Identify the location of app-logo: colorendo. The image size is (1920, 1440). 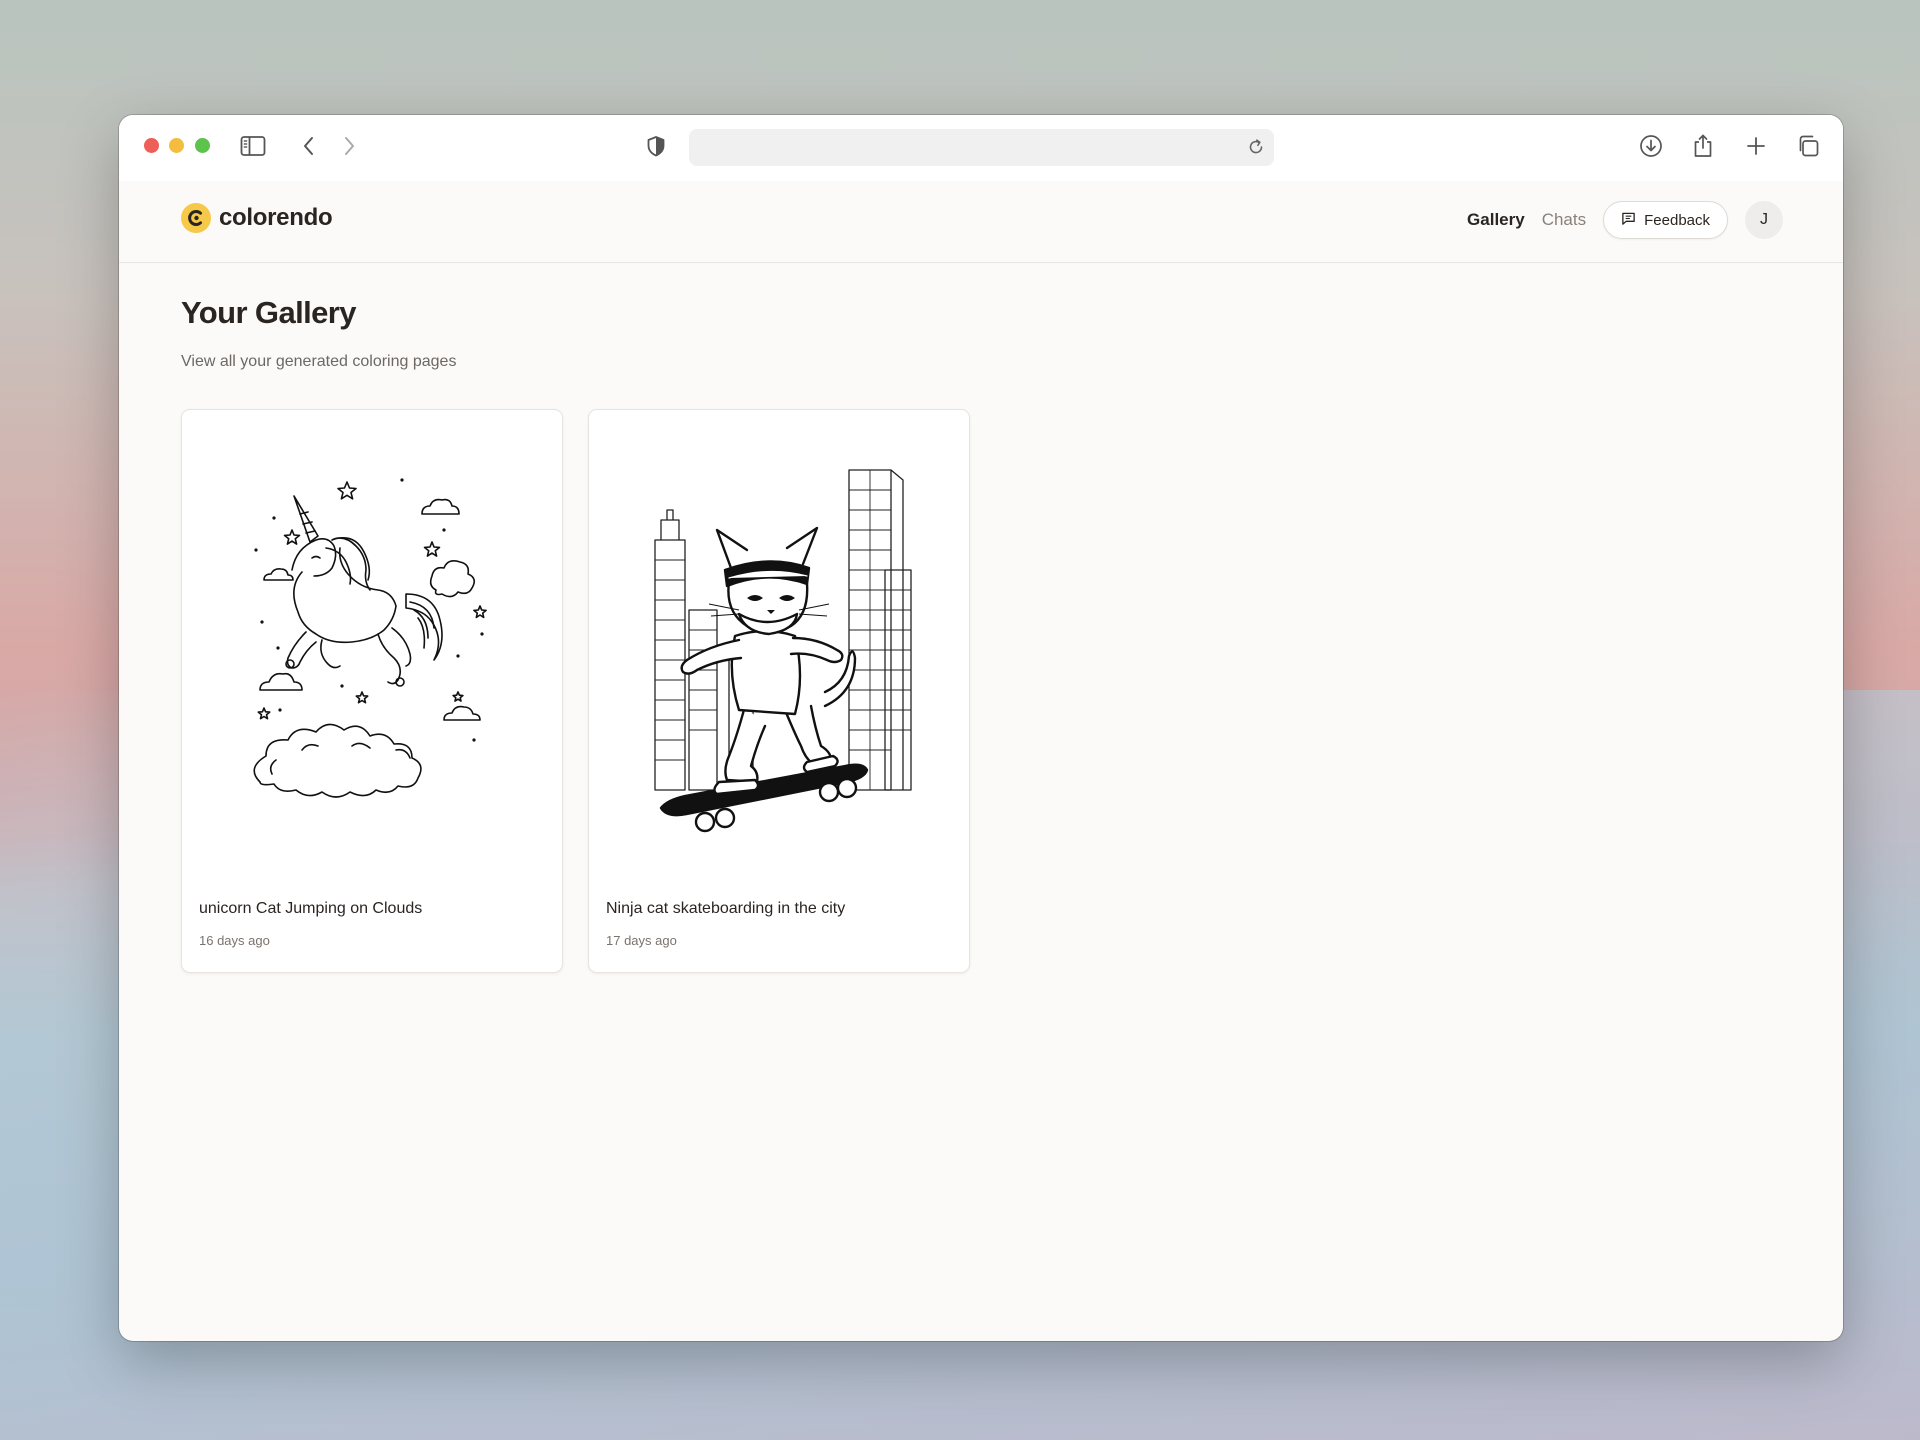
(257, 218).